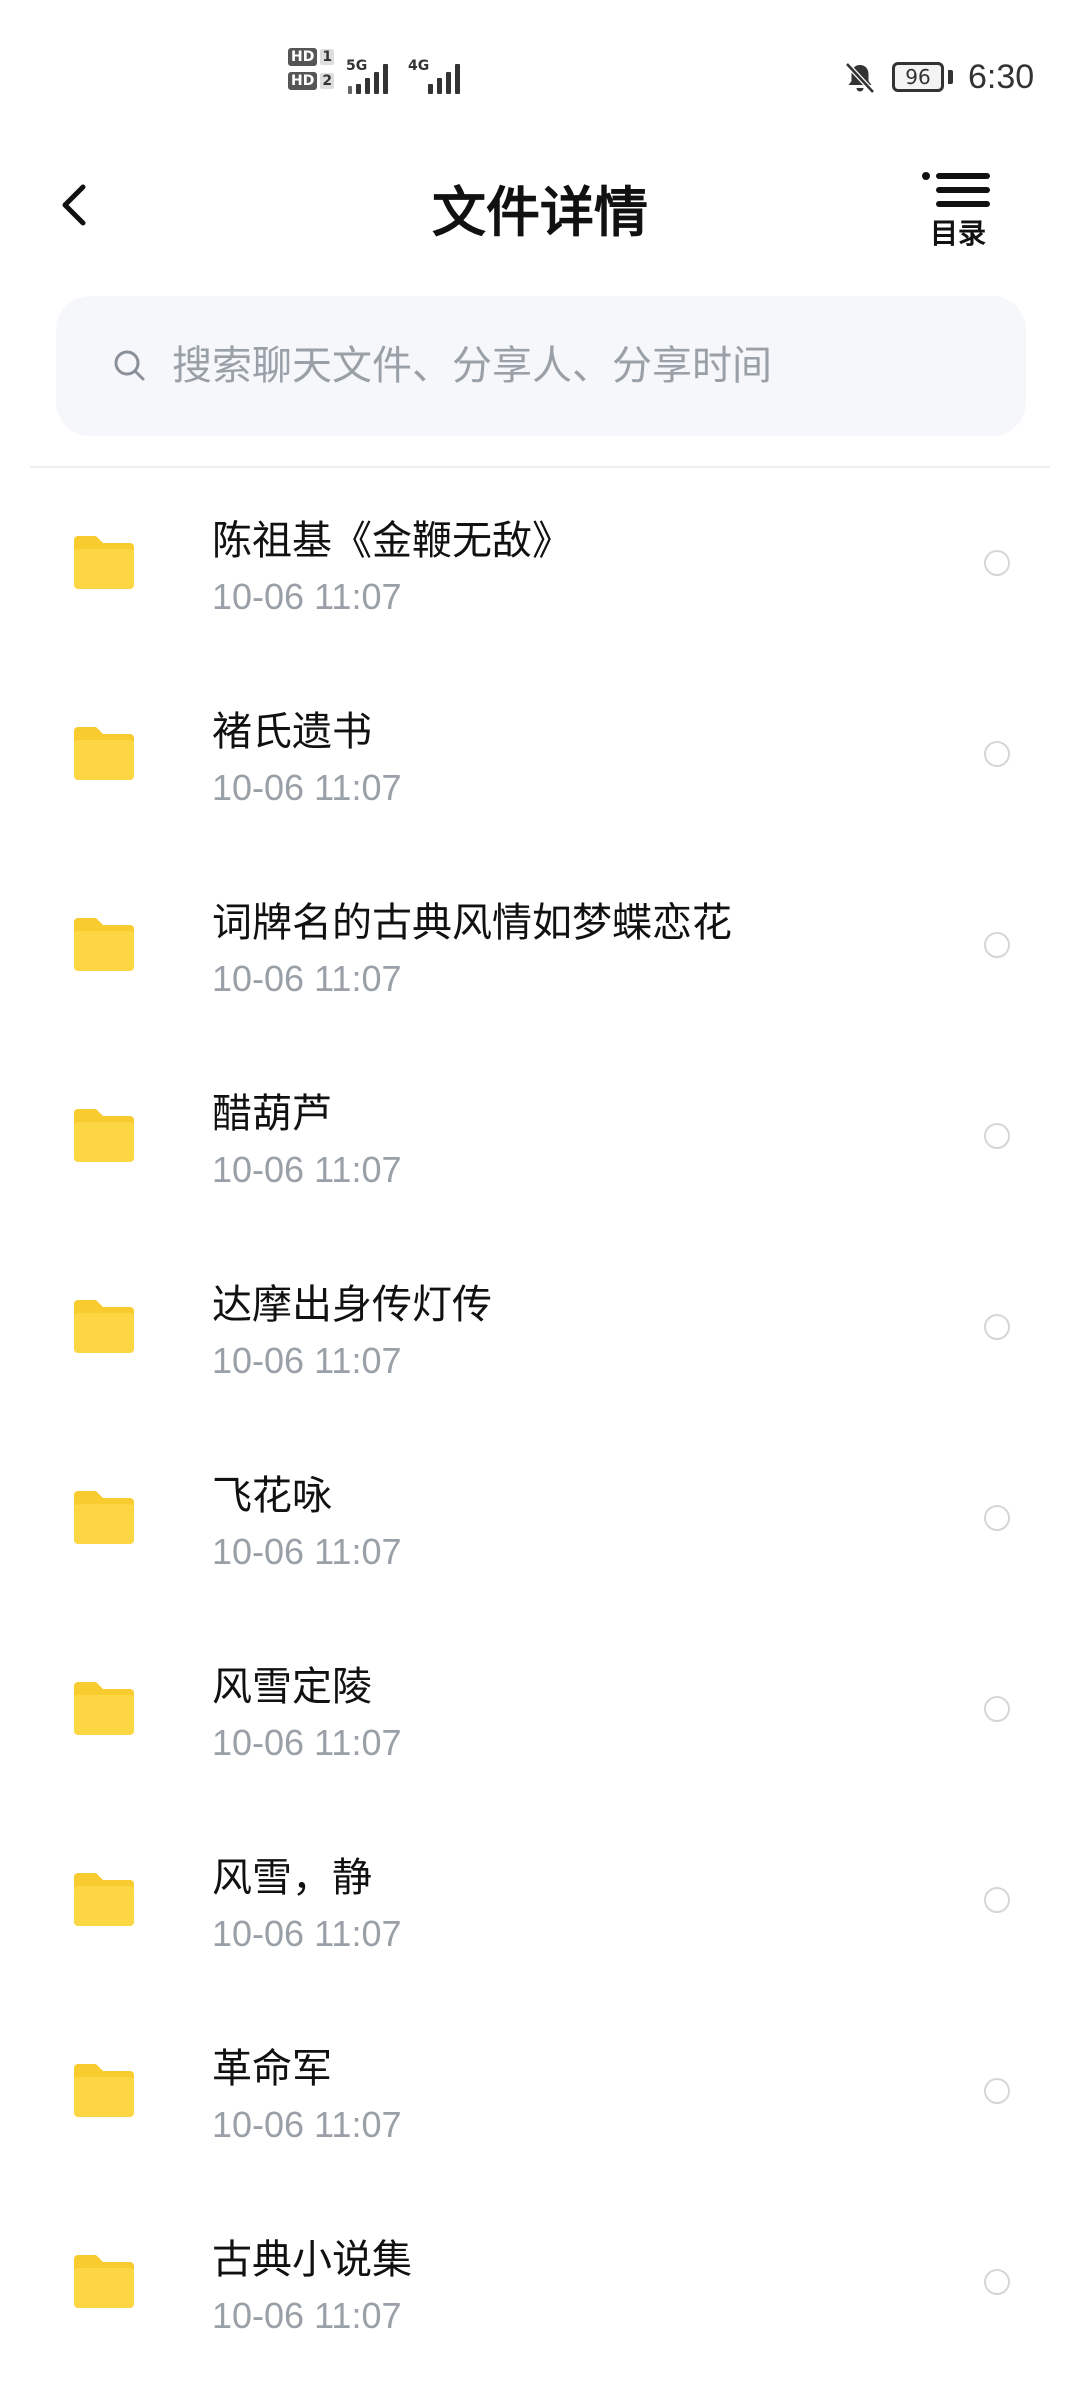 Image resolution: width=1080 pixels, height=2400 pixels. What do you see at coordinates (312, 2260) in the screenshot?
I see `file-name: 古典小说集` at bounding box center [312, 2260].